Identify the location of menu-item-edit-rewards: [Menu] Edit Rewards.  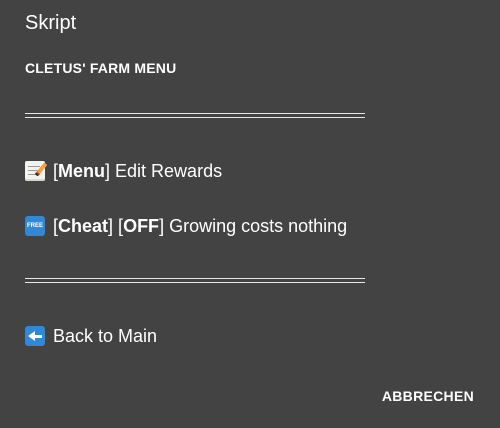
(123, 171).